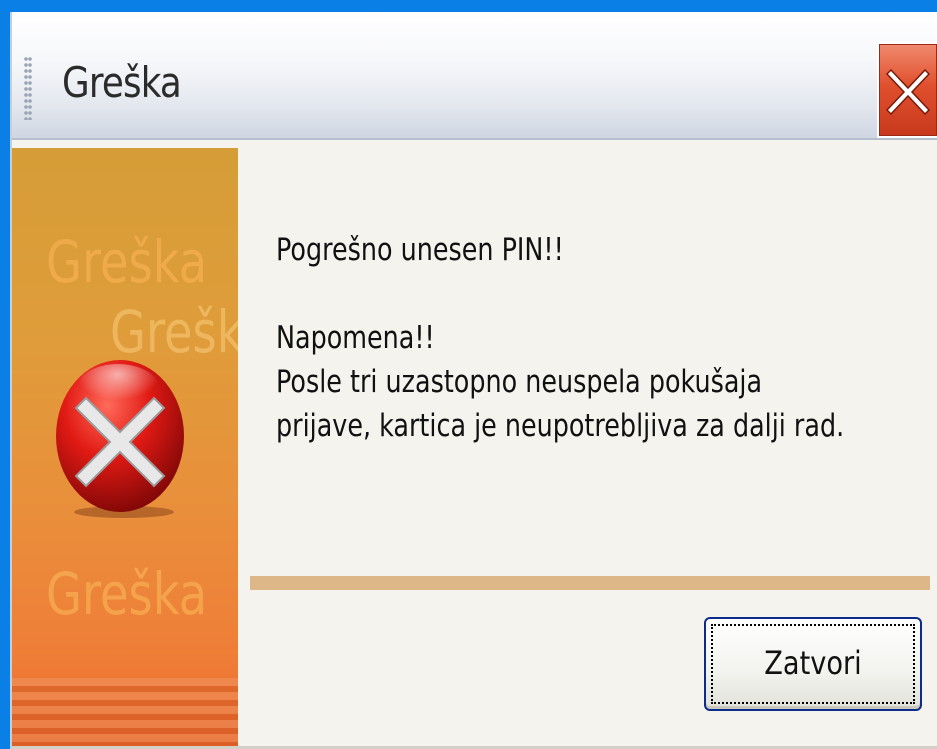 This screenshot has height=749, width=937. Describe the element at coordinates (355, 338) in the screenshot. I see `message-line: Napomena!!` at that location.